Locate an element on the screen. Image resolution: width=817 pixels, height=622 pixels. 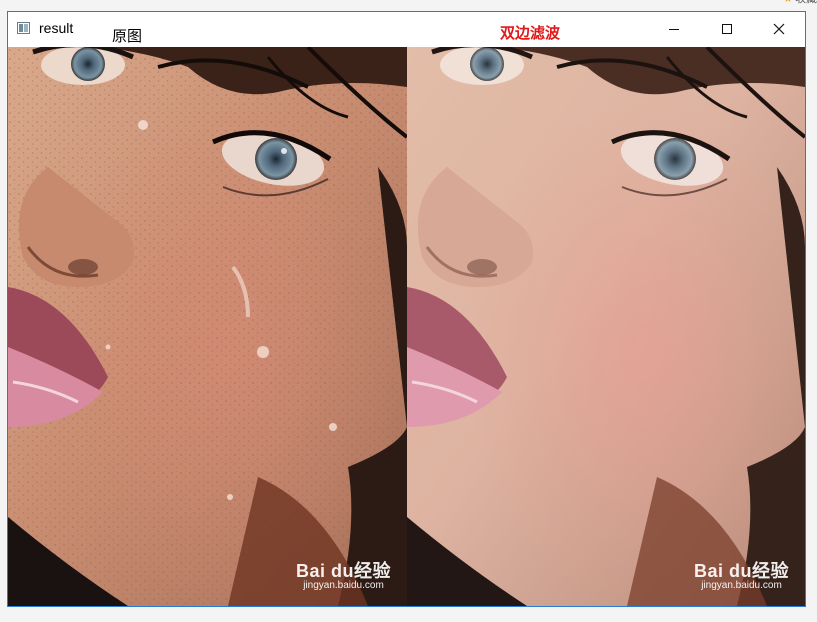
original-label: 原图 is located at coordinates (127, 36).